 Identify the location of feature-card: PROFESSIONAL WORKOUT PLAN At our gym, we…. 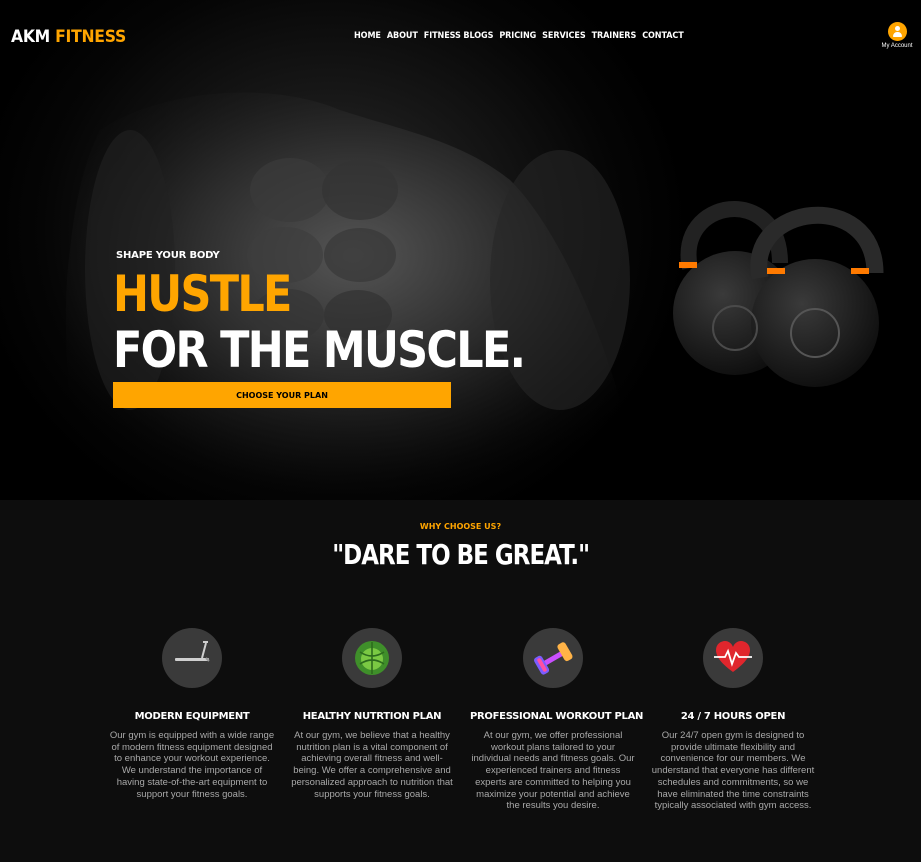
(557, 720).